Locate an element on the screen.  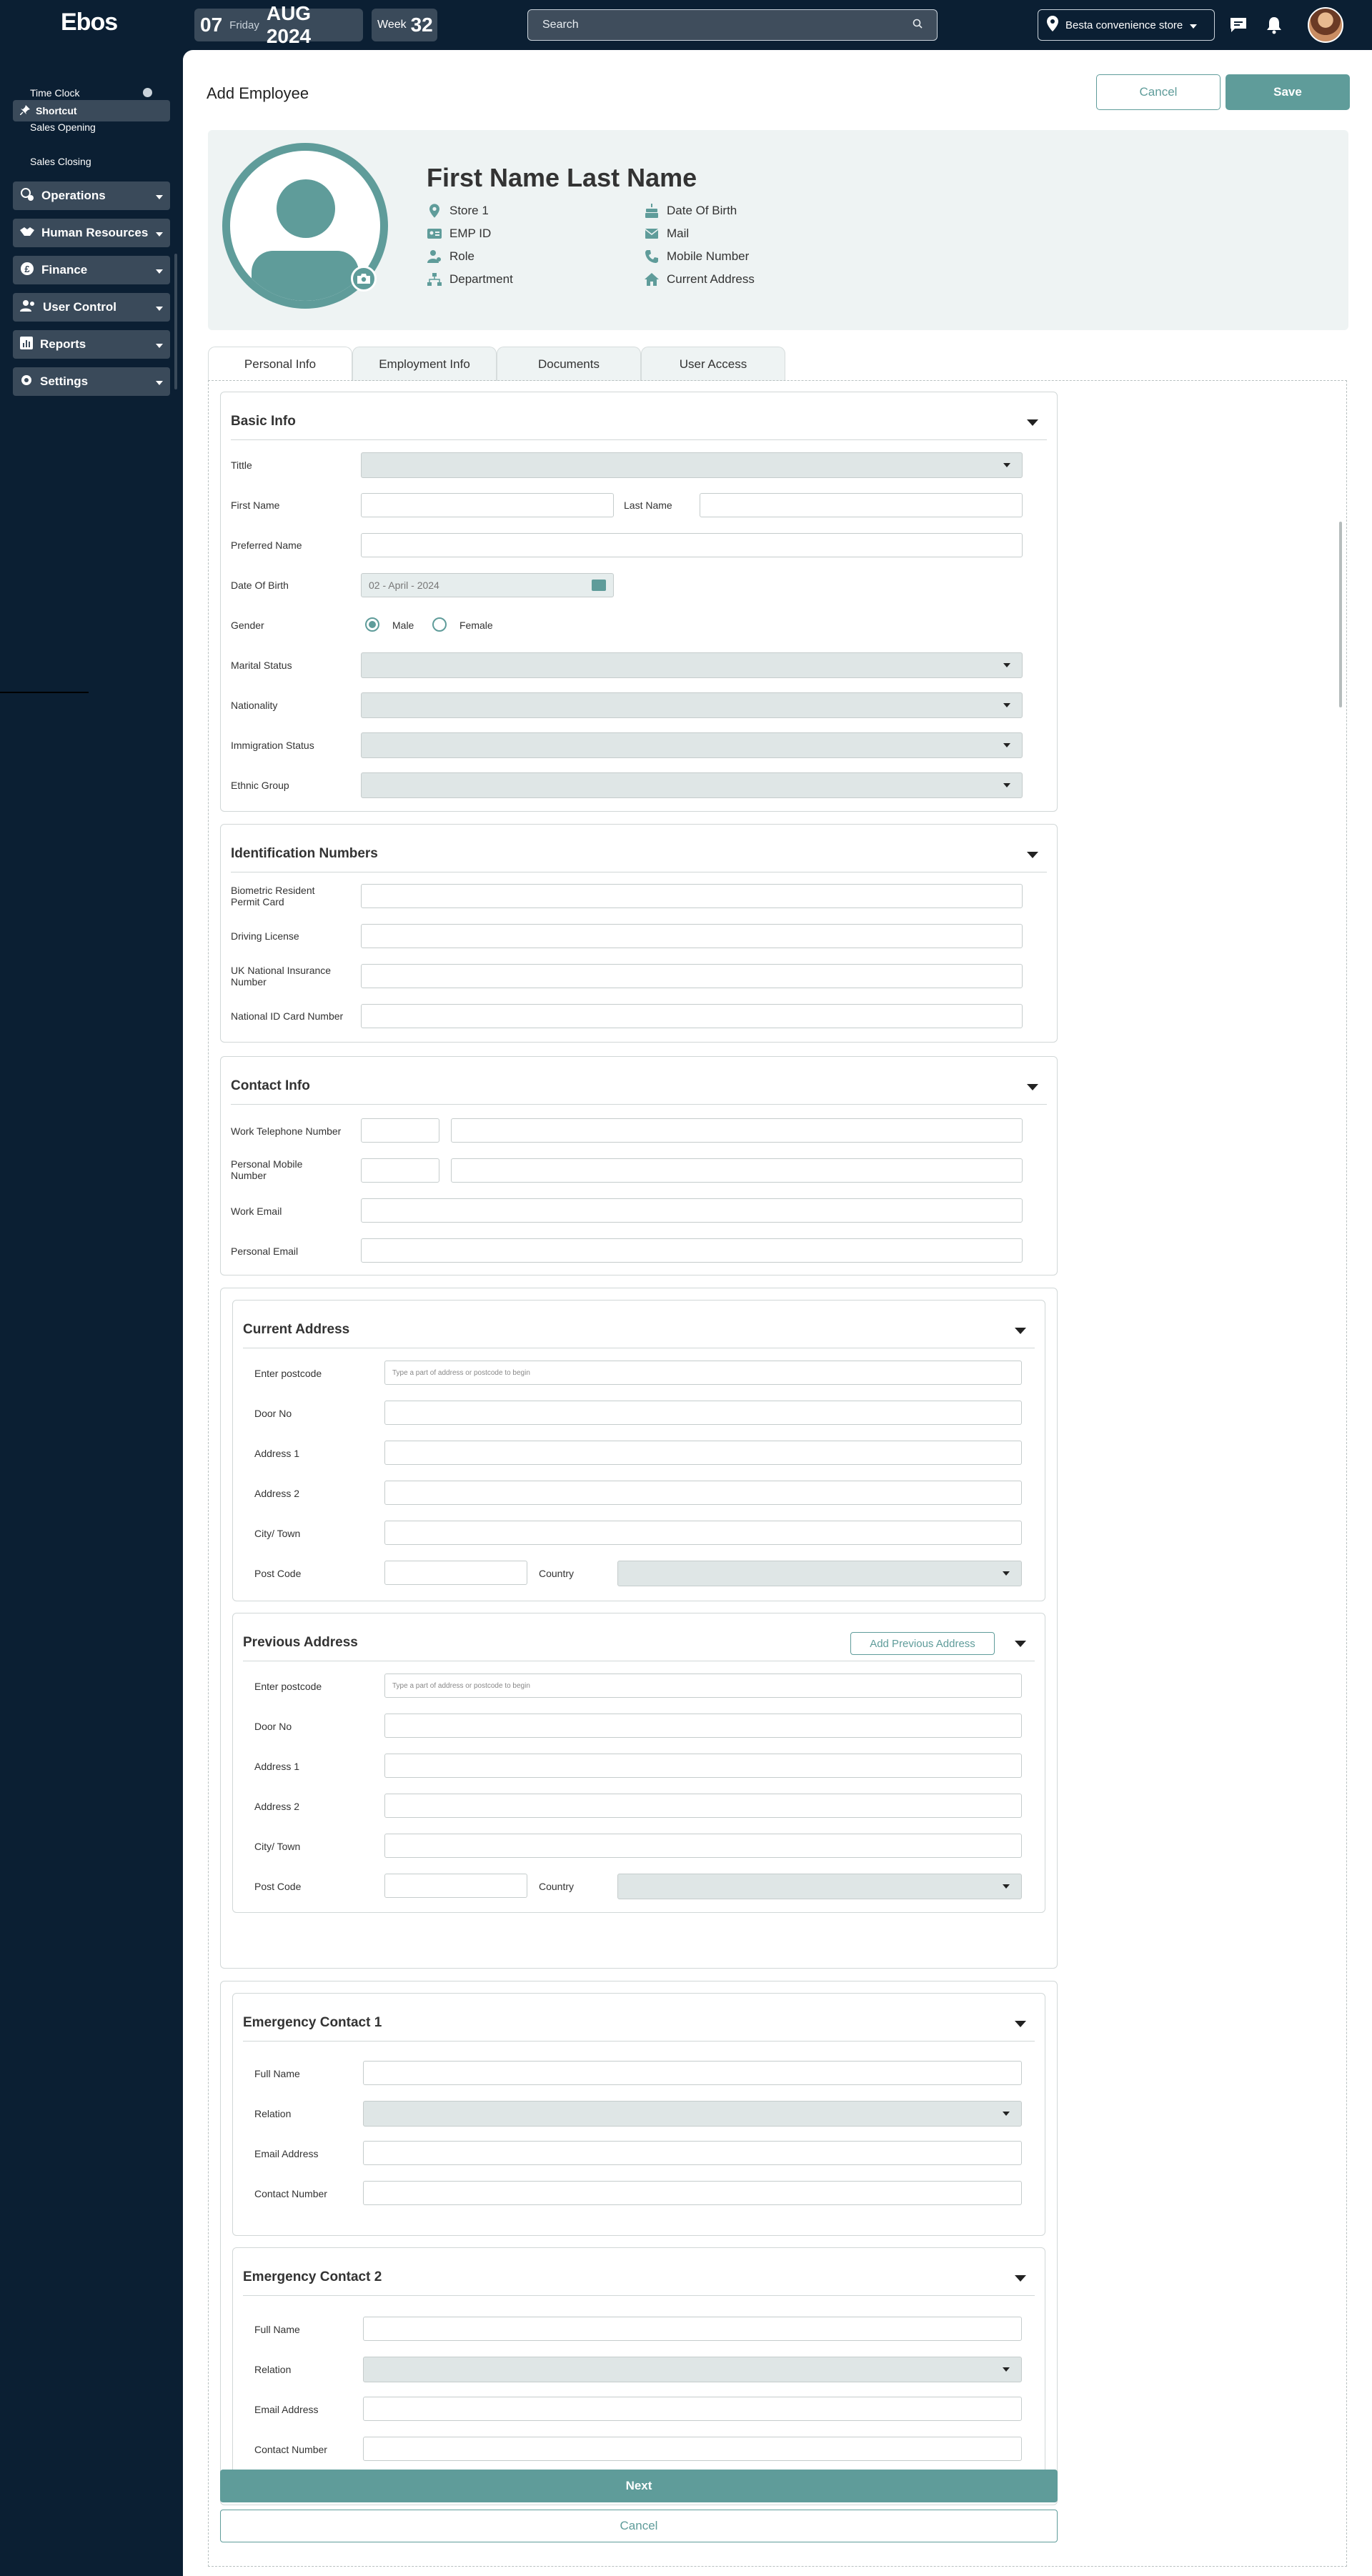
city-input is located at coordinates (703, 1533).